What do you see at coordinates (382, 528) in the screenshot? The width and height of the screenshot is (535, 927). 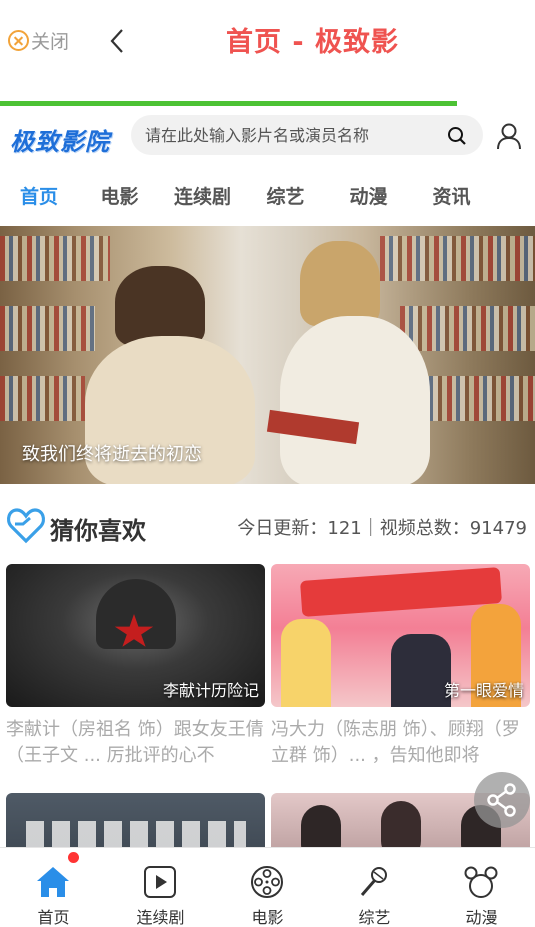 I see `update-stats: 今日更新：121｜视频总数：91479` at bounding box center [382, 528].